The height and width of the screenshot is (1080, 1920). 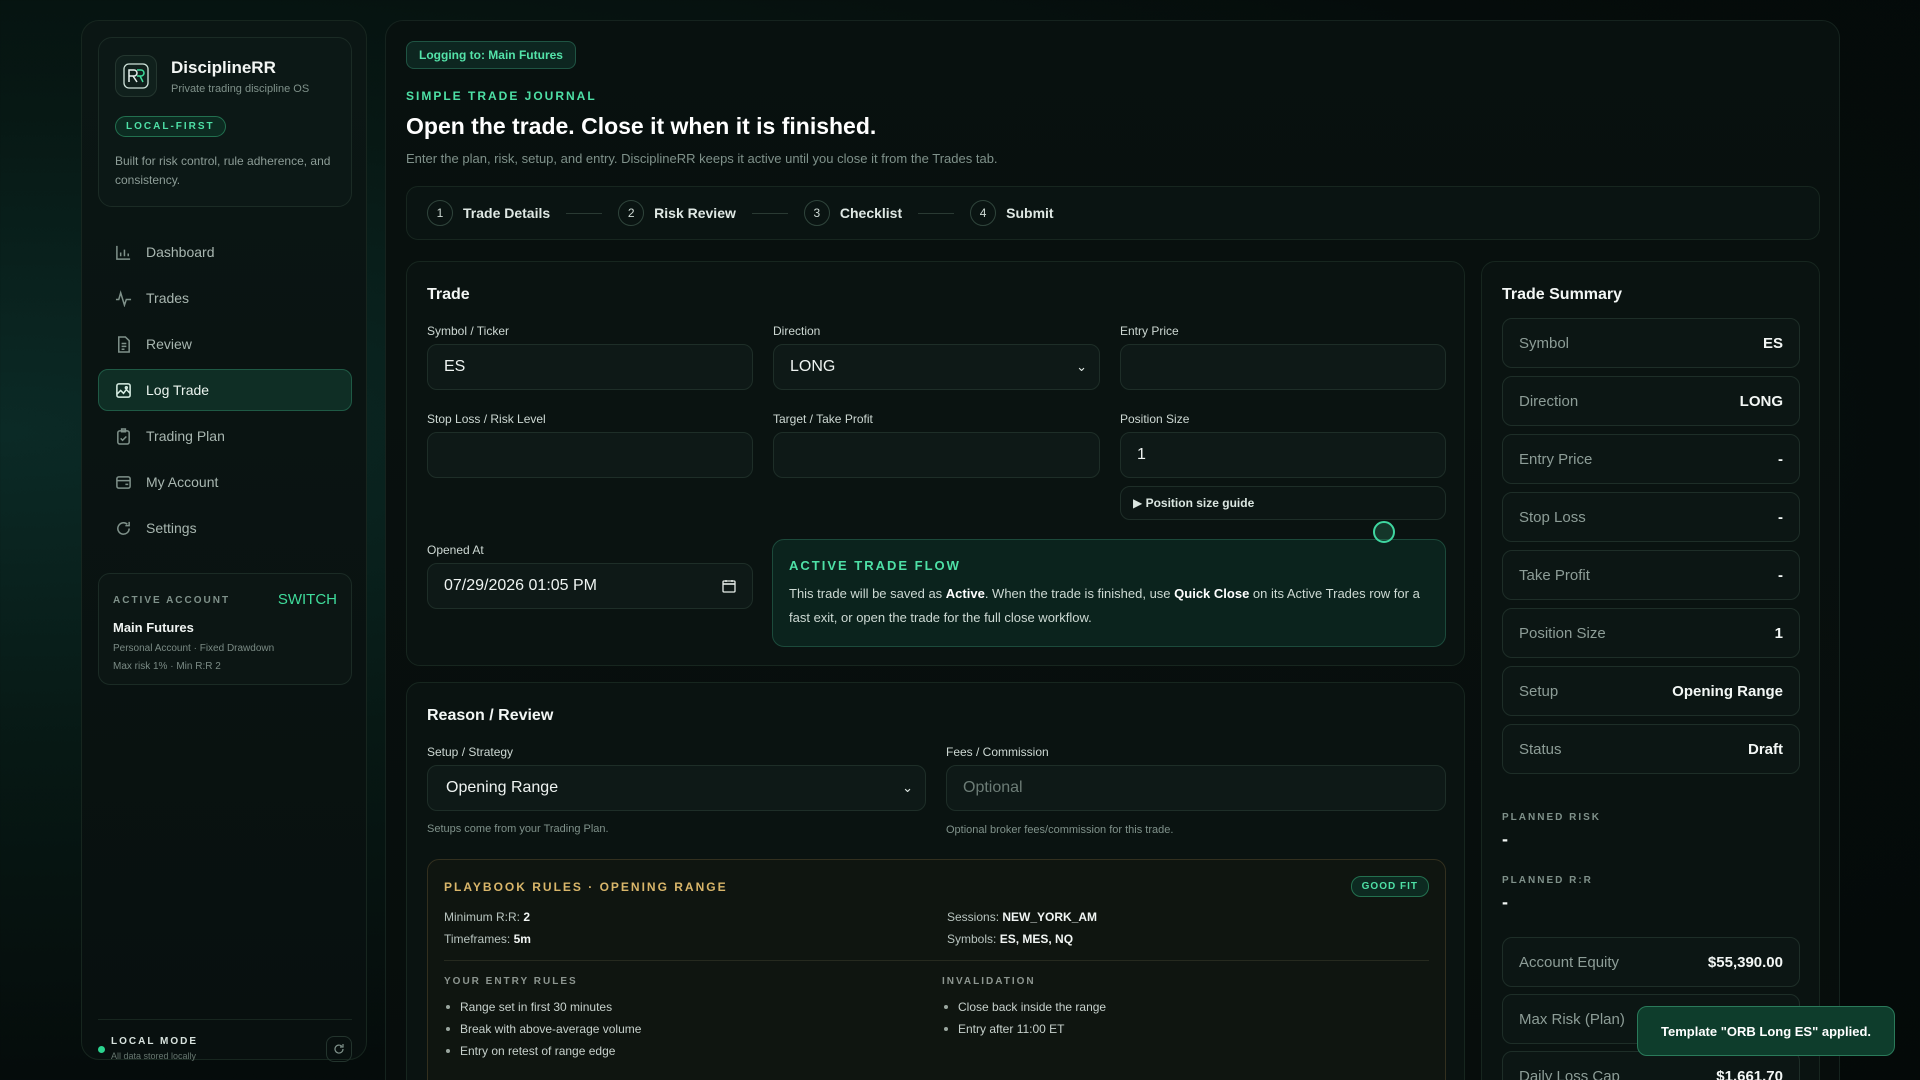 I want to click on playbook-min-rr: Minimum R:R: 2, so click(x=487, y=917).